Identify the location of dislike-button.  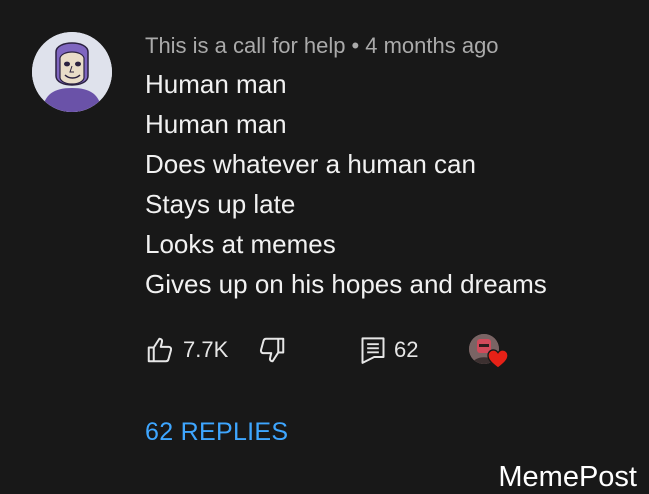
(272, 350).